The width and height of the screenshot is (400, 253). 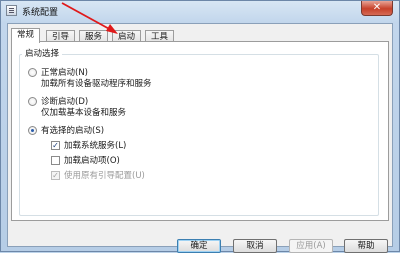 I want to click on close-icon: ✕, so click(x=377, y=7).